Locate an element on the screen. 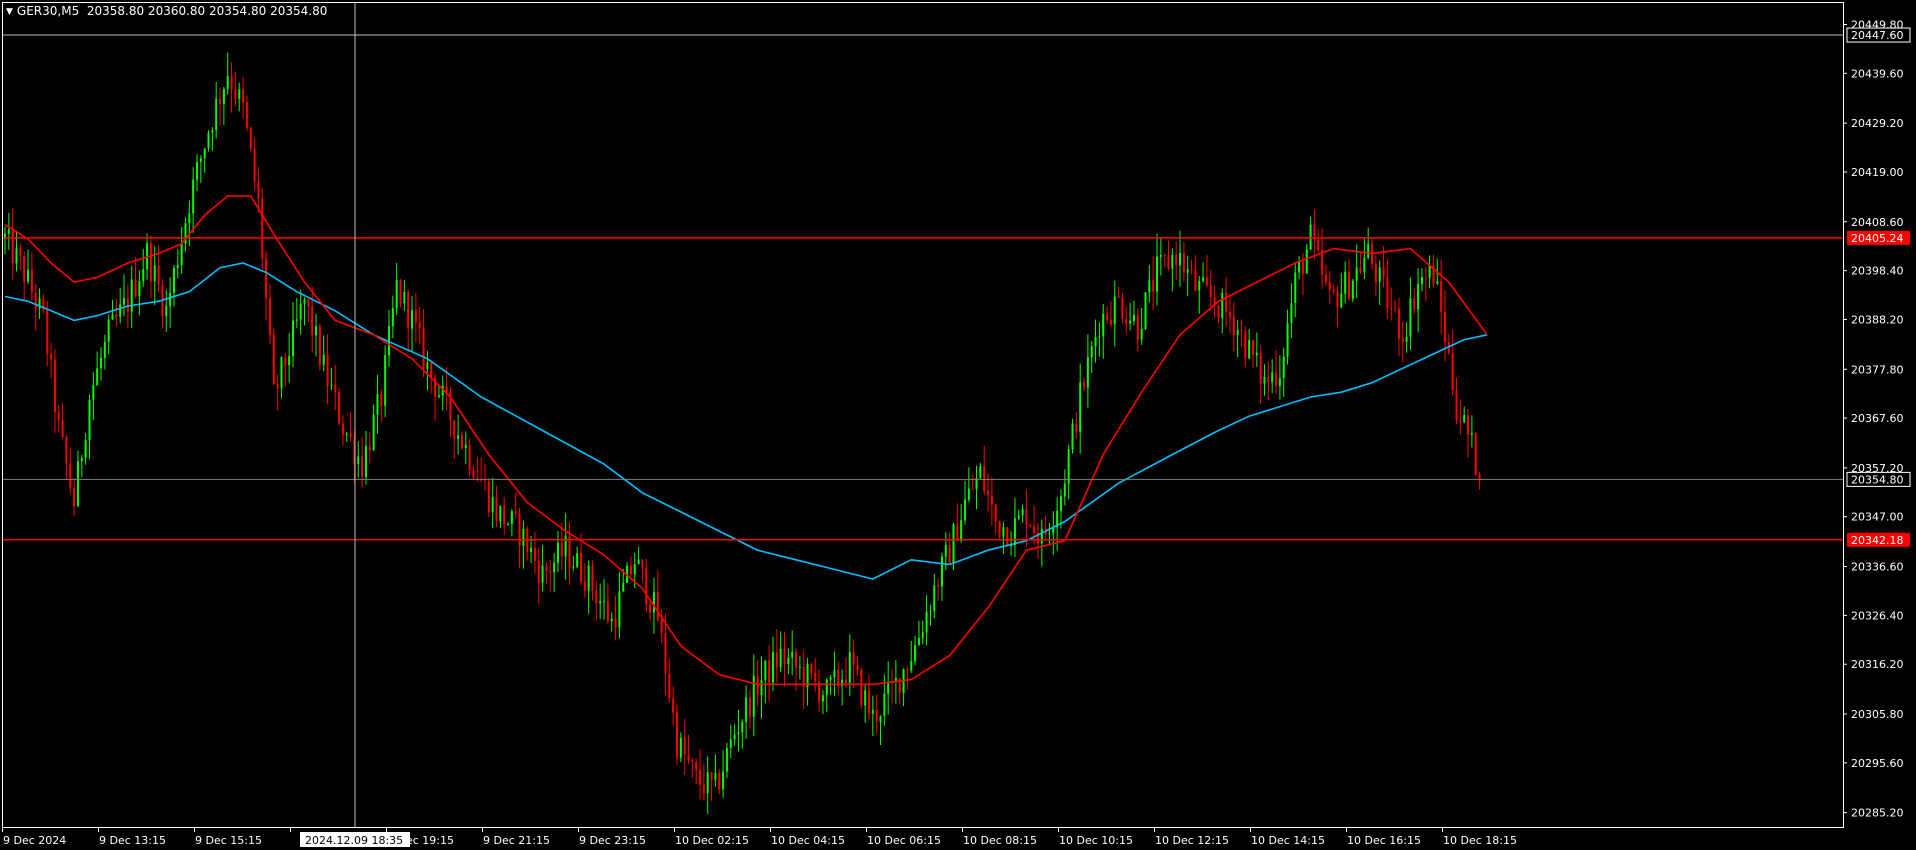 Image resolution: width=1916 pixels, height=850 pixels. price-tick-label: 20295.60 is located at coordinates (1877, 763).